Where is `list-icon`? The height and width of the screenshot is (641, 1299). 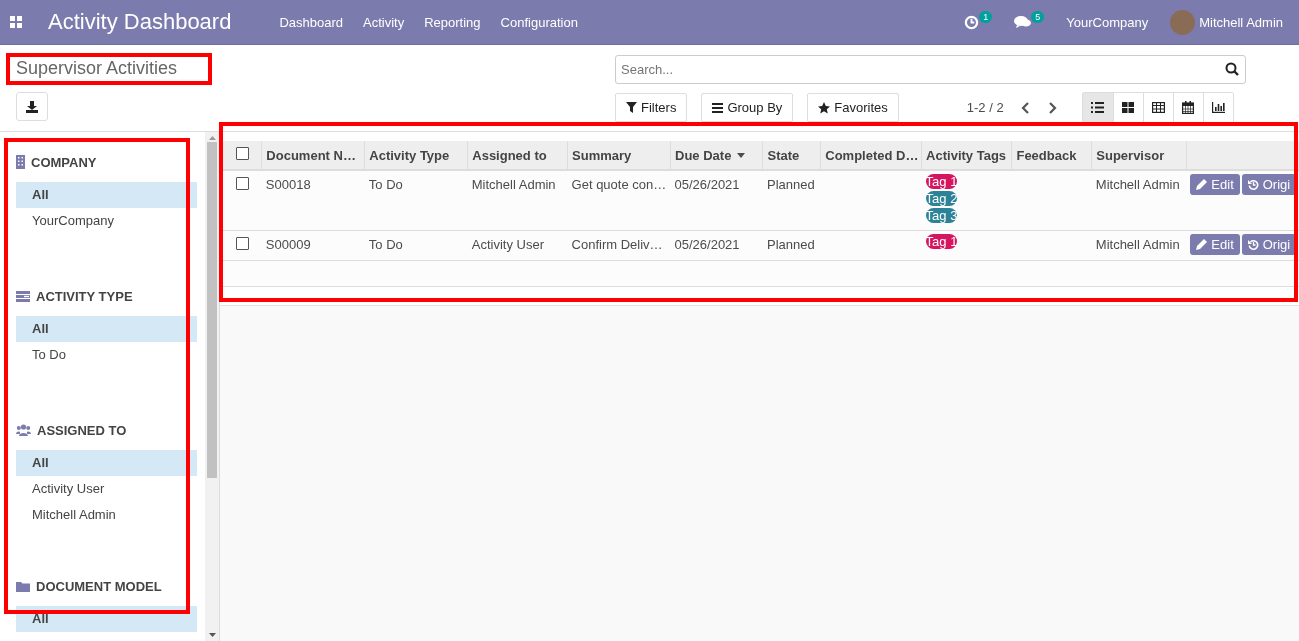
list-icon is located at coordinates (1098, 107).